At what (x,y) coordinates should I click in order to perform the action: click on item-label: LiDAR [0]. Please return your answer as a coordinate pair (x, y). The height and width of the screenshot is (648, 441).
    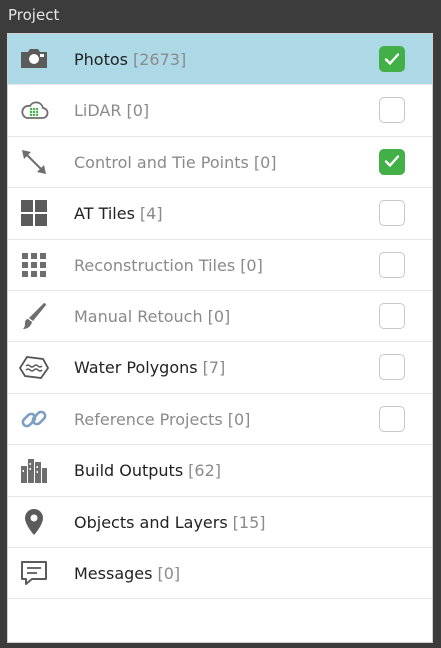
    Looking at the image, I should click on (112, 111).